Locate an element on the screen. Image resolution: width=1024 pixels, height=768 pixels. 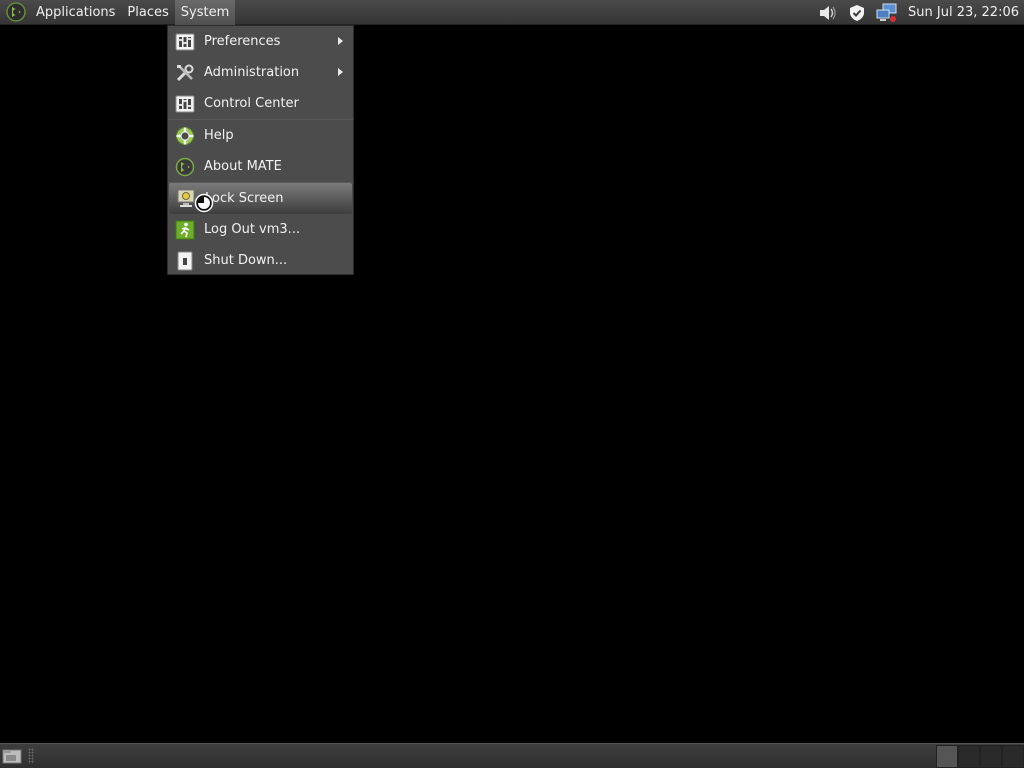
applications-menu: Applications is located at coordinates (75, 12).